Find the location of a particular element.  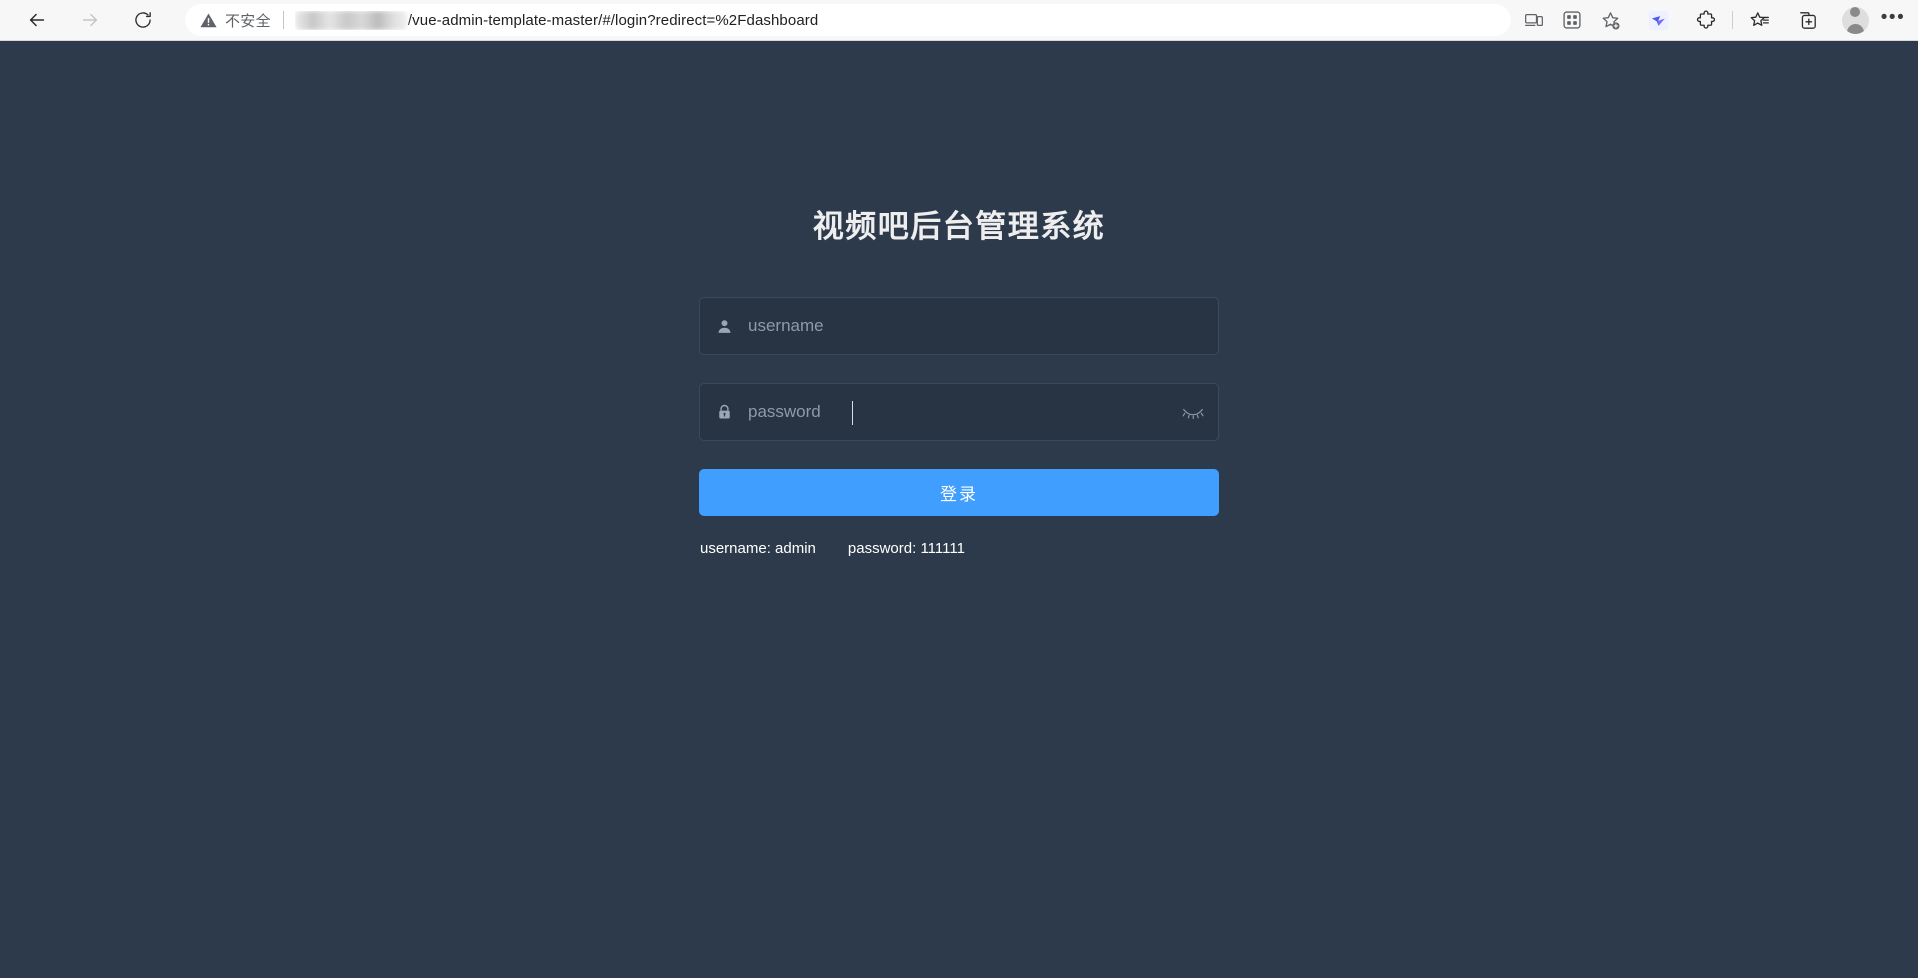

favorites-list-icon is located at coordinates (1759, 18).